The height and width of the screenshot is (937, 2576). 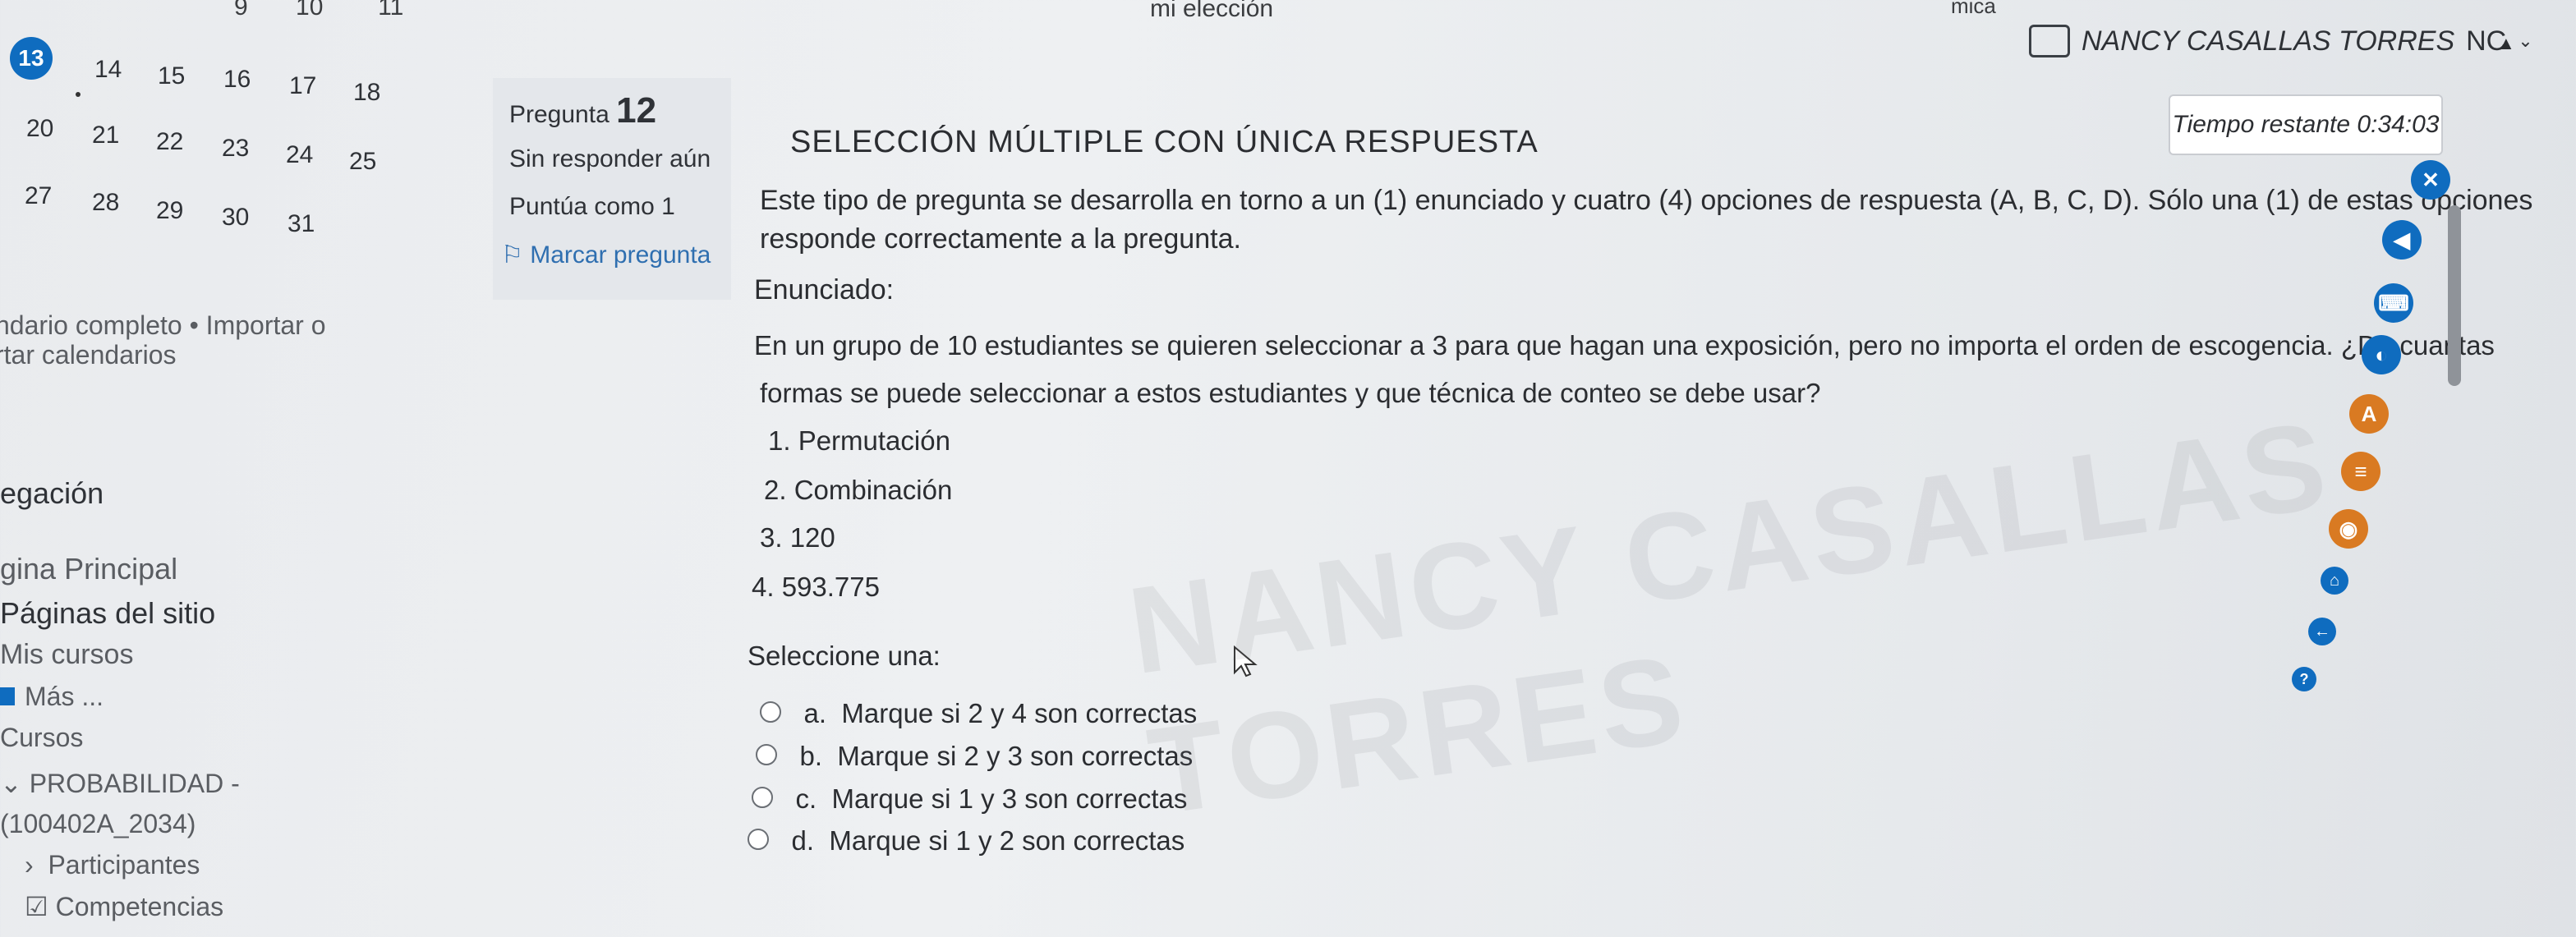 What do you see at coordinates (171, 76) in the screenshot?
I see `calendar-day: 15` at bounding box center [171, 76].